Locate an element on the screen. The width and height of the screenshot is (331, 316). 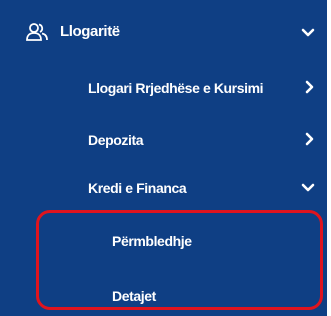
menu-subitem-label: Detajet is located at coordinates (134, 296).